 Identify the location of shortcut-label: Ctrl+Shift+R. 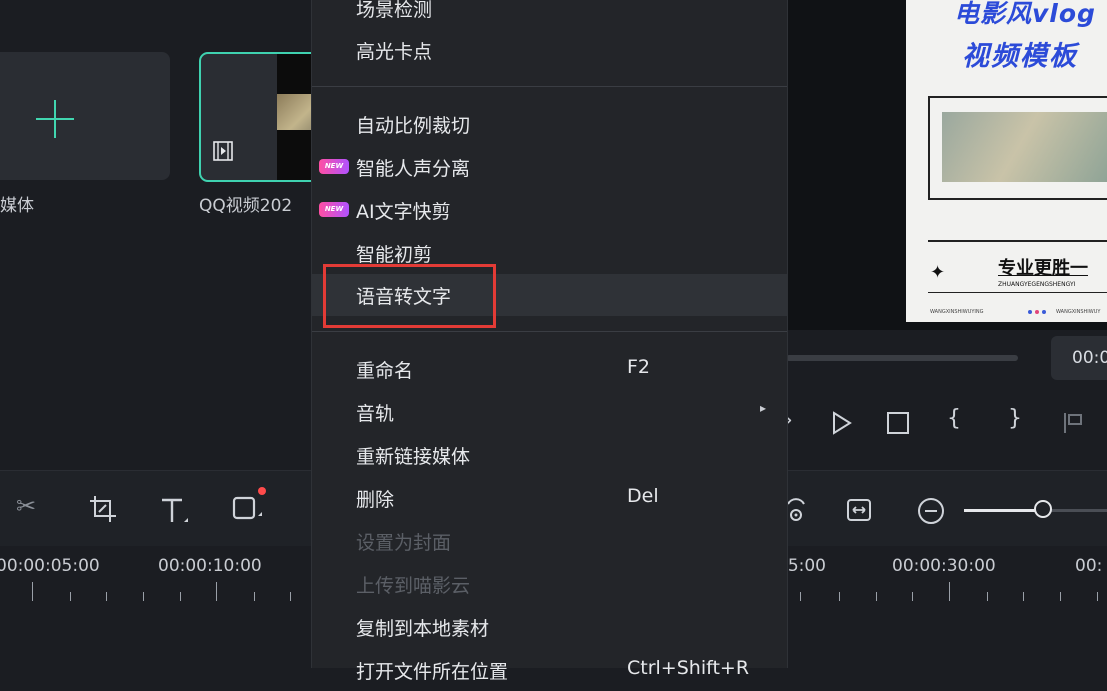
(688, 668).